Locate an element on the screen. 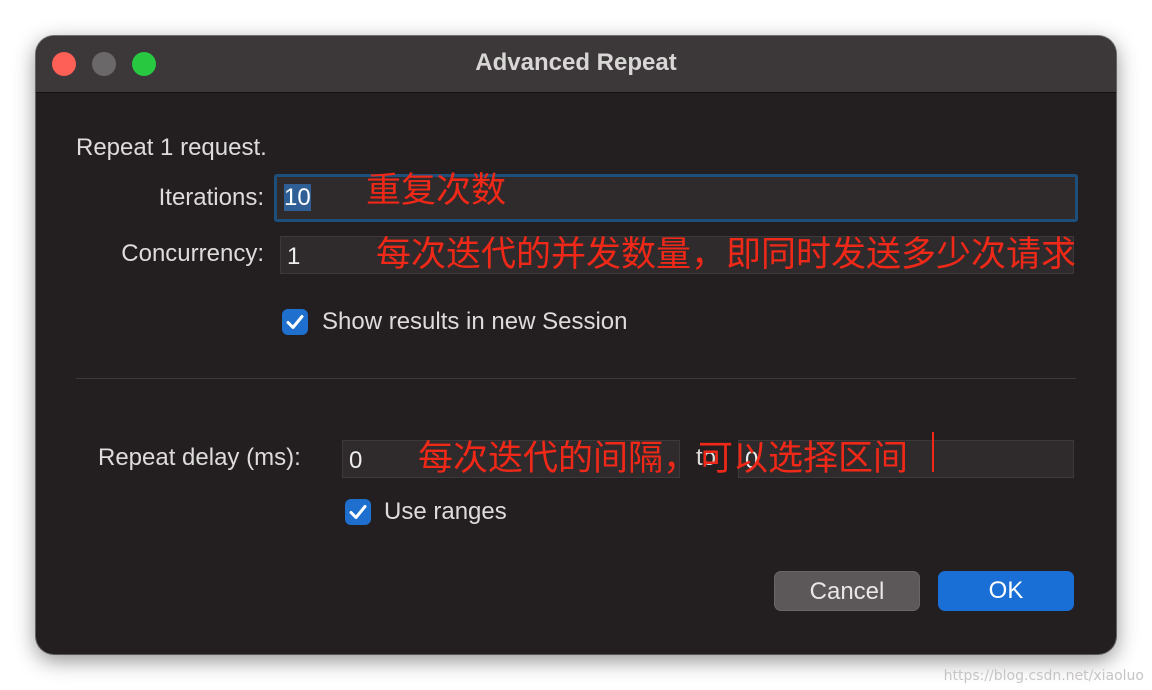 The width and height of the screenshot is (1152, 690). window-title: Advanced Repeat is located at coordinates (576, 62).